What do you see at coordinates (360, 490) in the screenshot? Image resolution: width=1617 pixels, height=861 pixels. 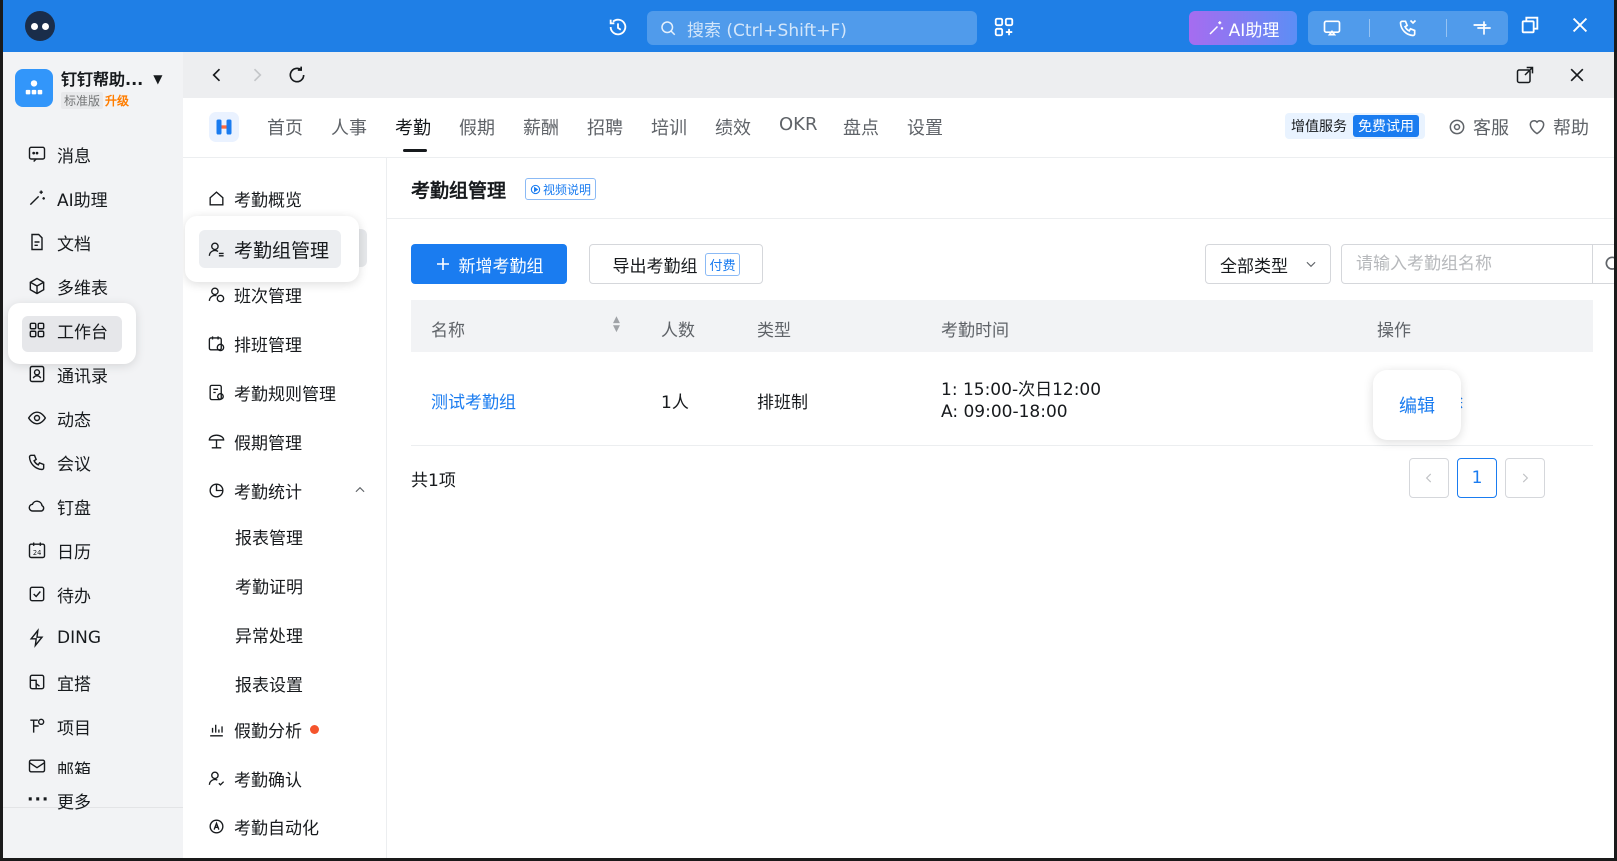 I see `chevron-up-icon` at bounding box center [360, 490].